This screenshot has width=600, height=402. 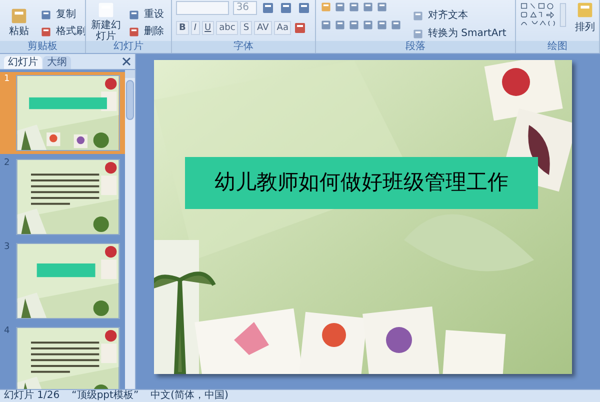 I want to click on close-icon, so click(x=126, y=61).